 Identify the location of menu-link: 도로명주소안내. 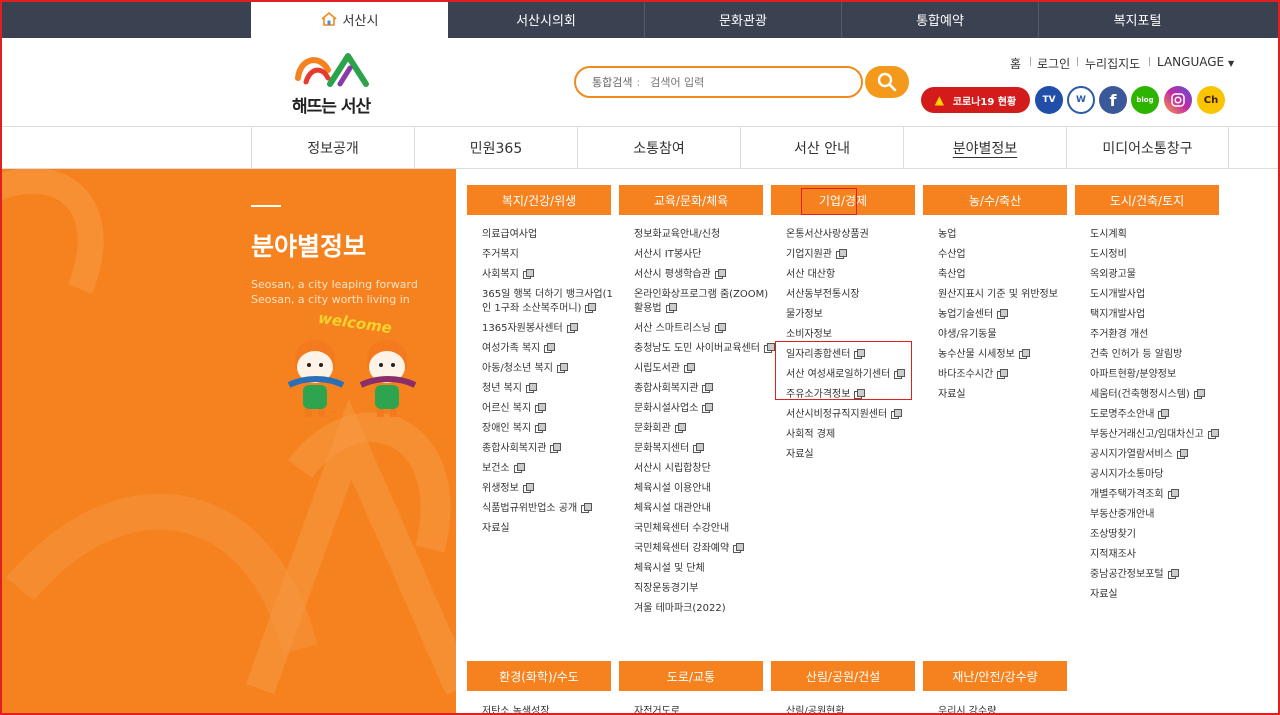
(1160, 415).